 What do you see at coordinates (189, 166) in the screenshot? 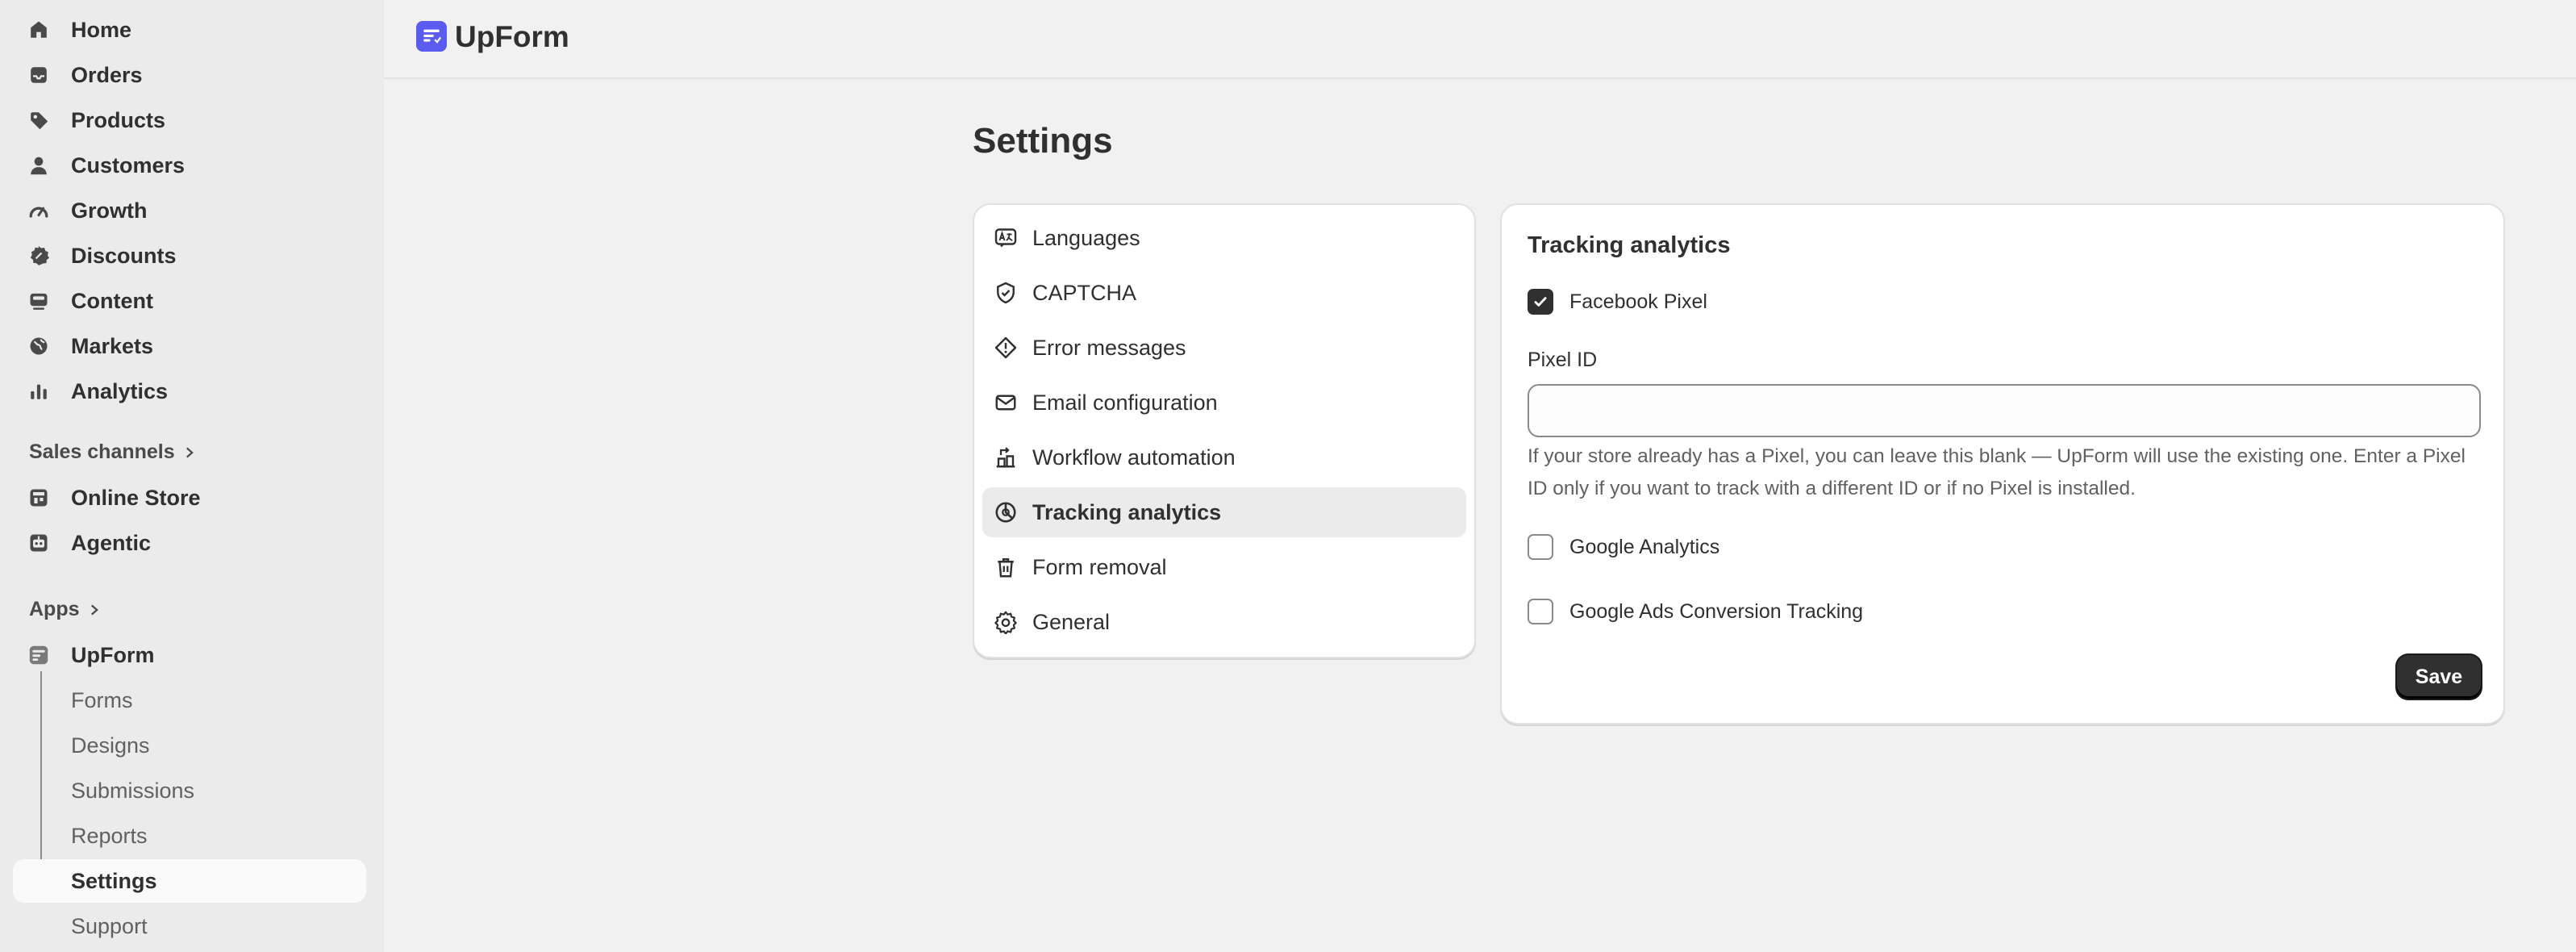
I see `sidebar-item-customers: Customers` at bounding box center [189, 166].